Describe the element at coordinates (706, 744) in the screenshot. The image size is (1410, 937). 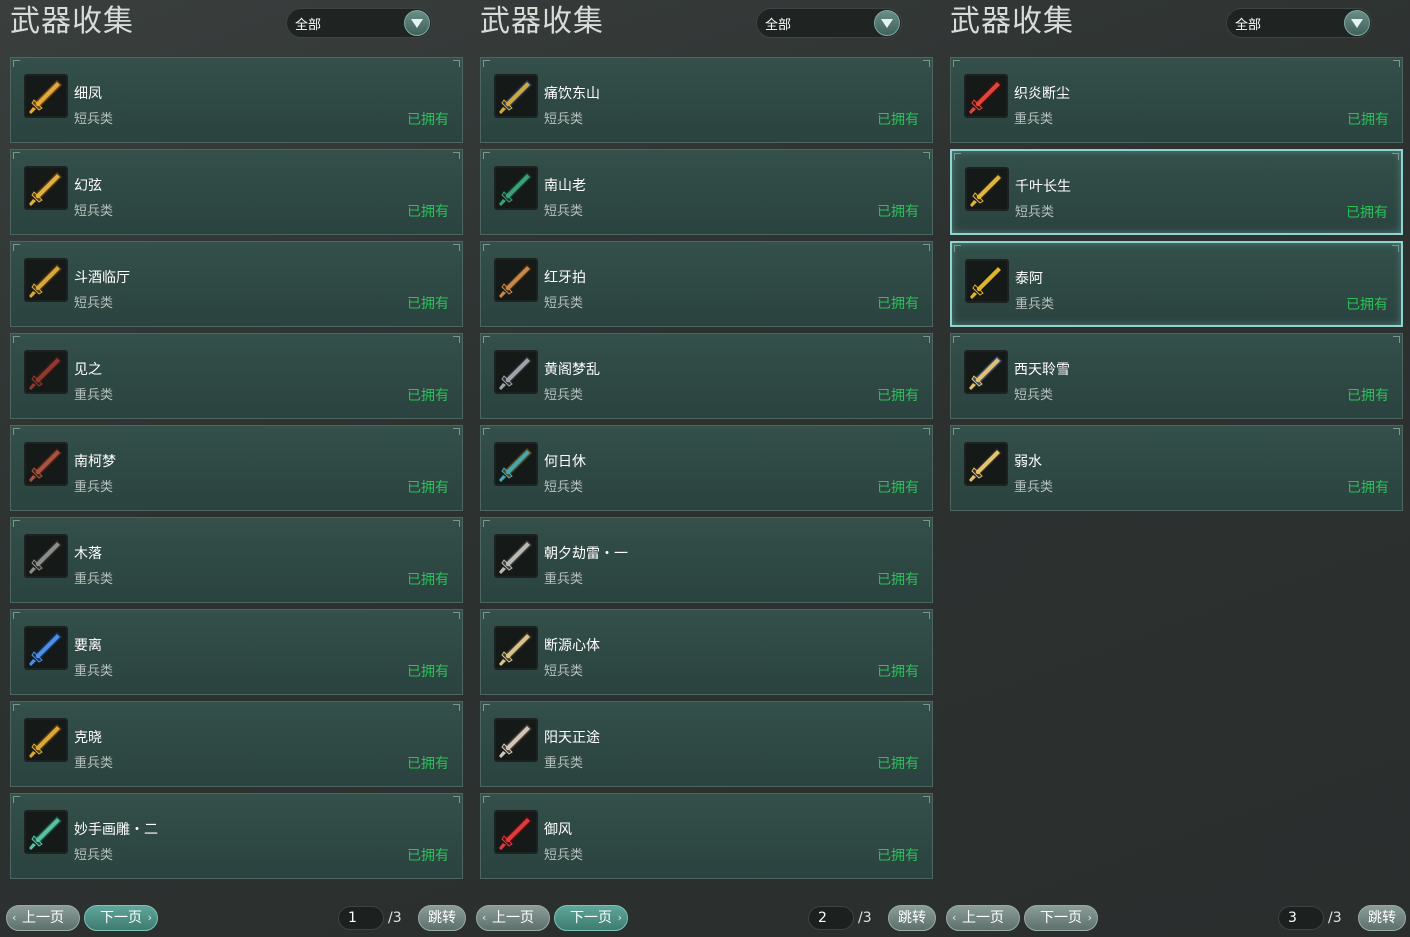
I see `weapon-card: 阳天正途 重兵类 已拥有` at that location.